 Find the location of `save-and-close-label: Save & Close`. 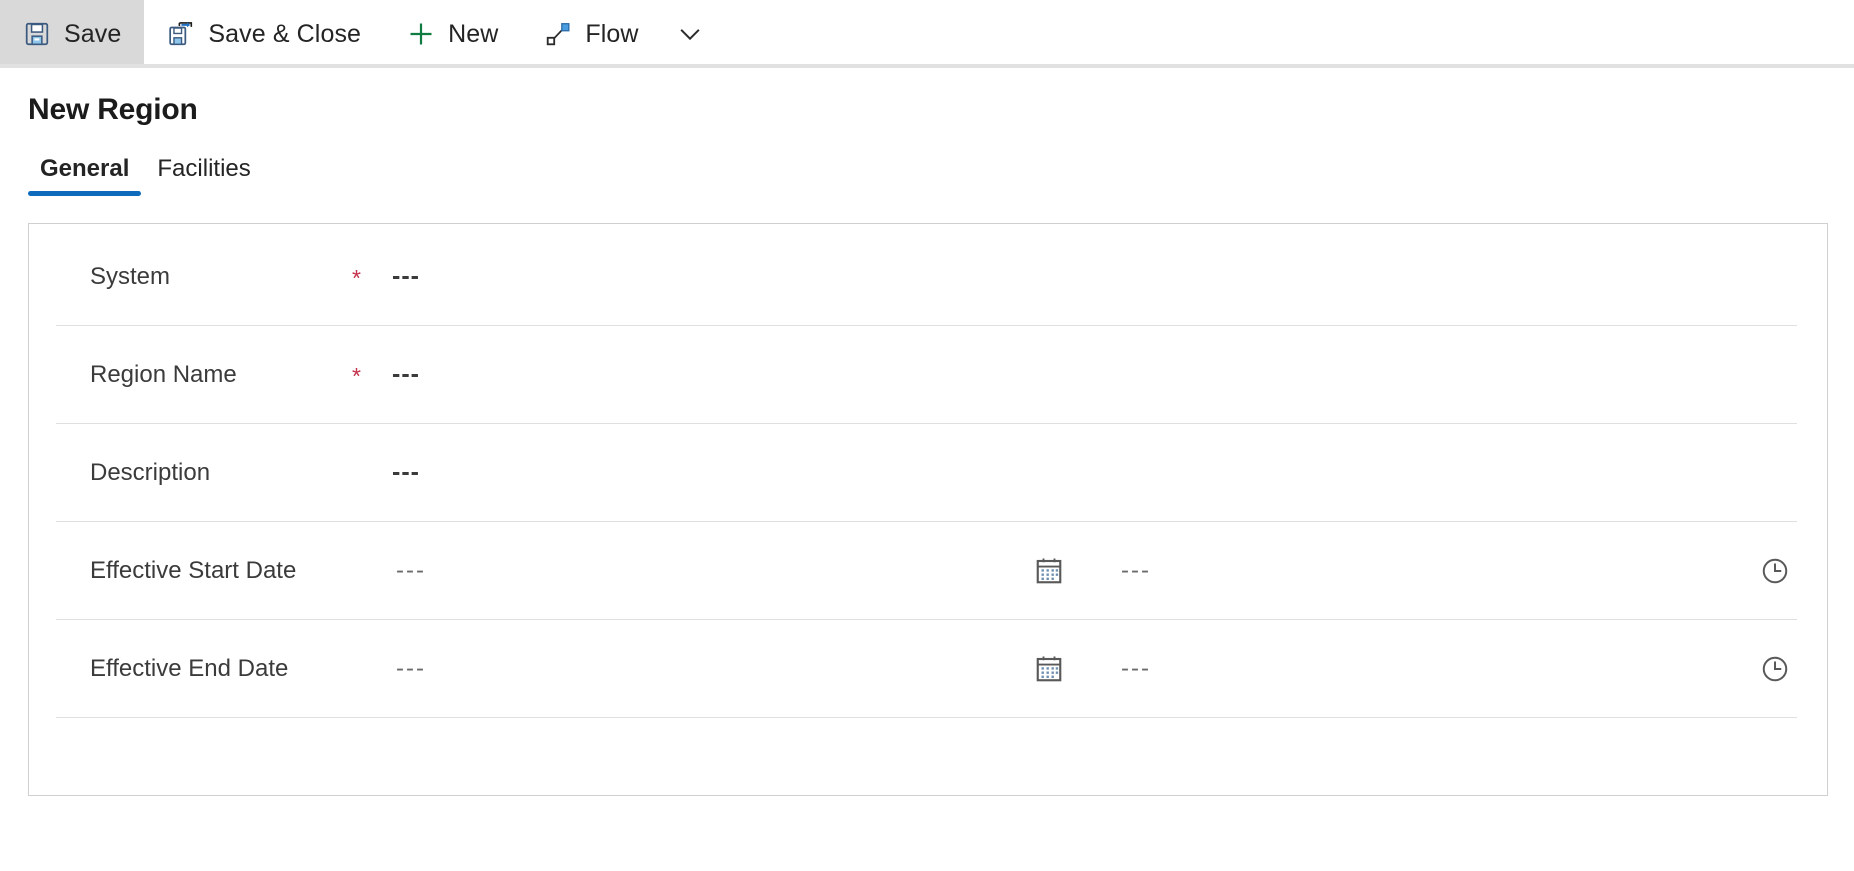

save-and-close-label: Save & Close is located at coordinates (285, 33).